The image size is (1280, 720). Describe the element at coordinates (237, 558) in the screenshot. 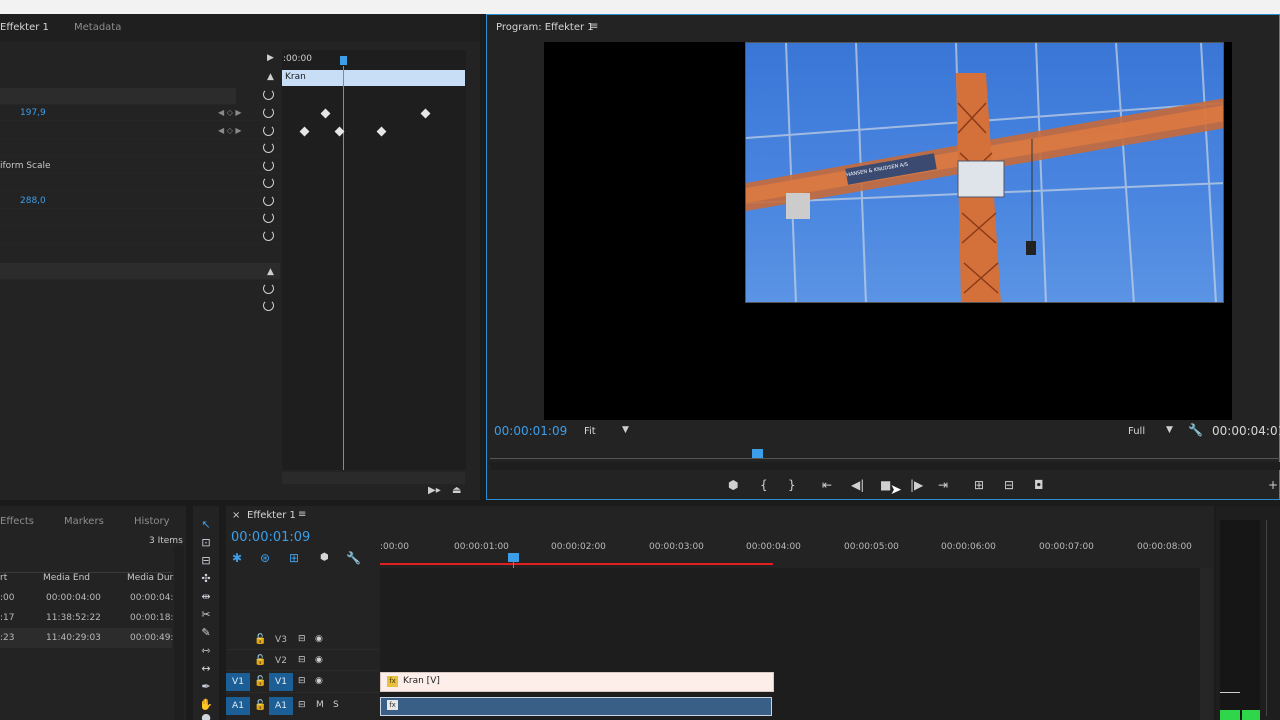

I see `snap-icon: ✱` at that location.